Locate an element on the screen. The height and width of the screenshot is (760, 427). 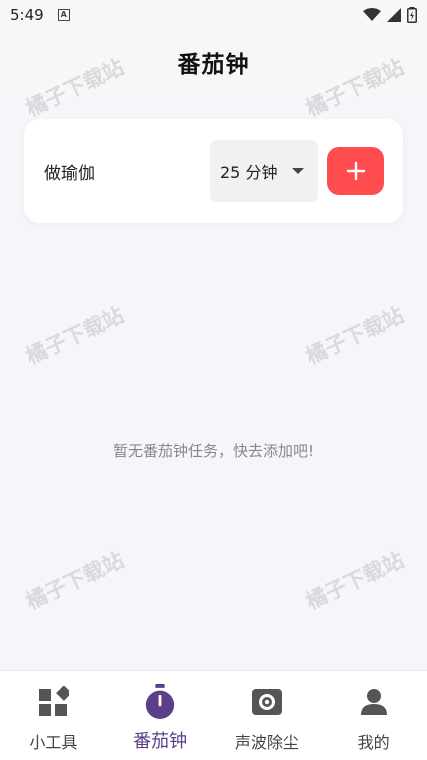
notification-a-icon: A is located at coordinates (63, 15).